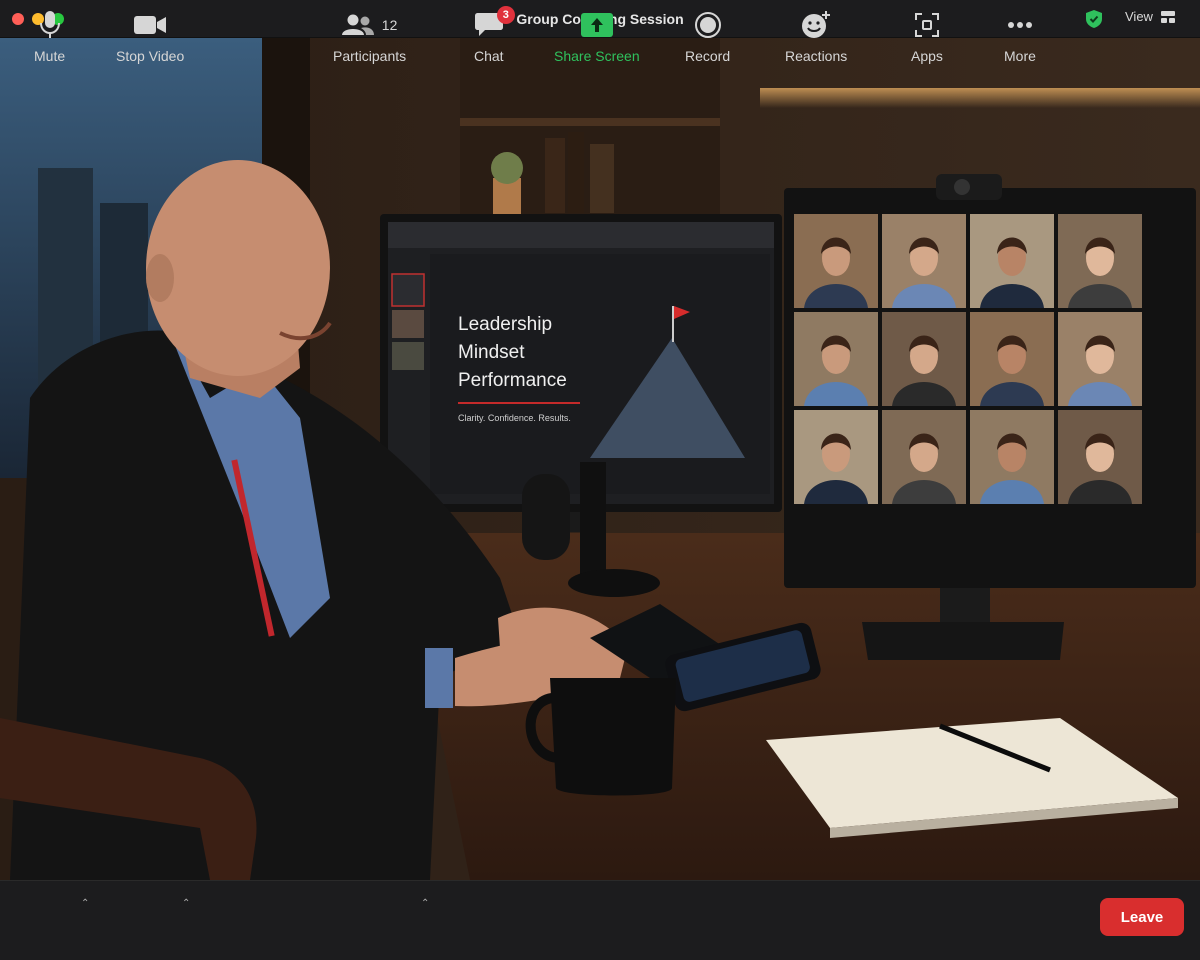  I want to click on mute-label: Mute, so click(50, 56).